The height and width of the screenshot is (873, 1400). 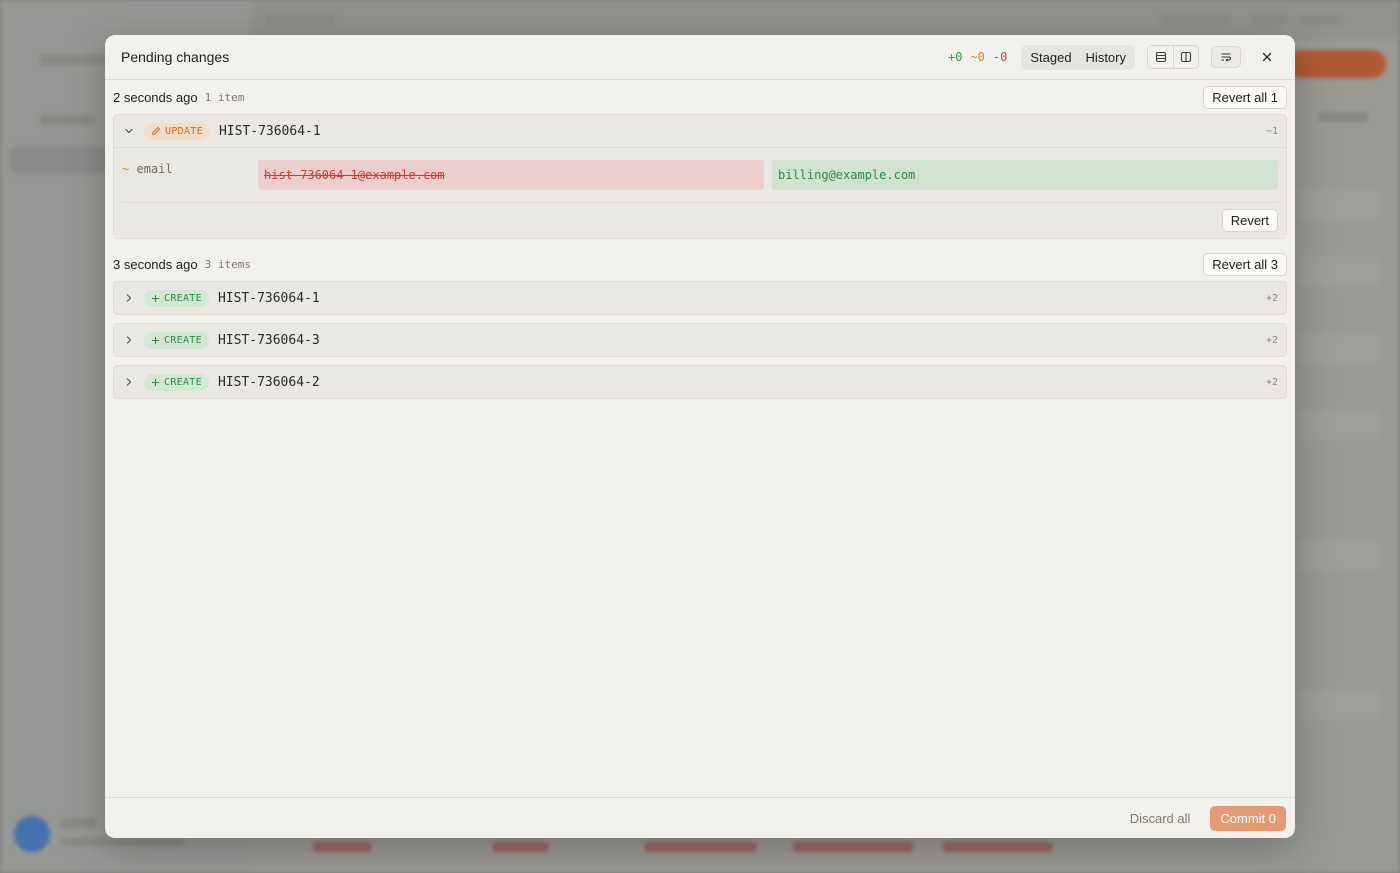 I want to click on record-id: HIST-736064-3, so click(x=268, y=340).